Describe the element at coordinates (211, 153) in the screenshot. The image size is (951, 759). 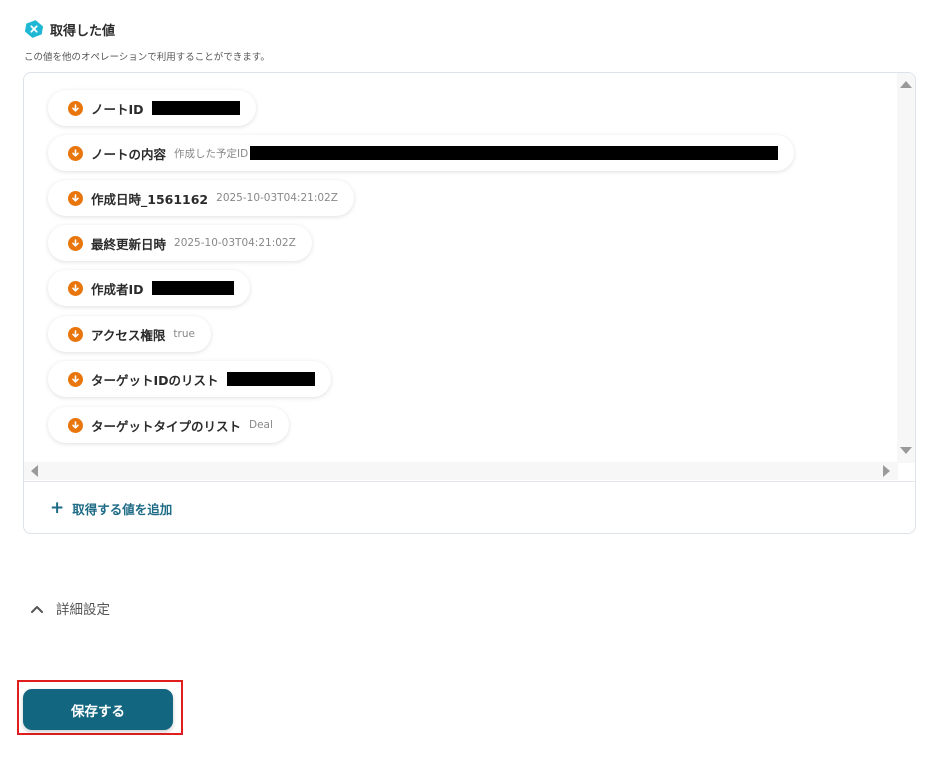
I see `chip-value: 作成した予定ID` at that location.